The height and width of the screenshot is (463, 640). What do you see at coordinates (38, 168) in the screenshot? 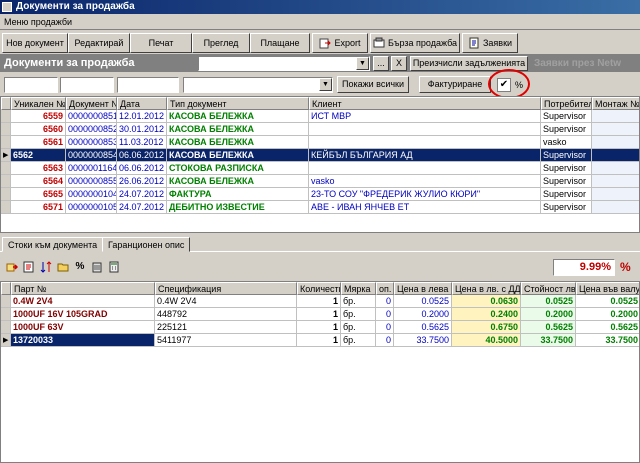
I see `table-cell: 6563` at bounding box center [38, 168].